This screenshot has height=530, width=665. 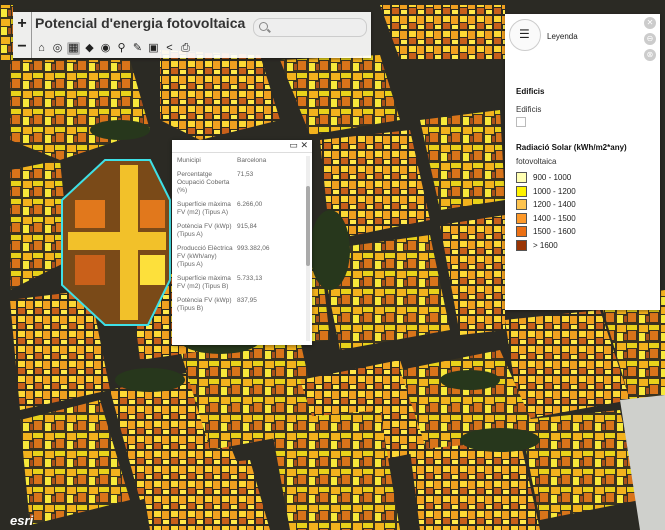 What do you see at coordinates (57, 48) in the screenshot?
I see `layers-icon: ◎` at bounding box center [57, 48].